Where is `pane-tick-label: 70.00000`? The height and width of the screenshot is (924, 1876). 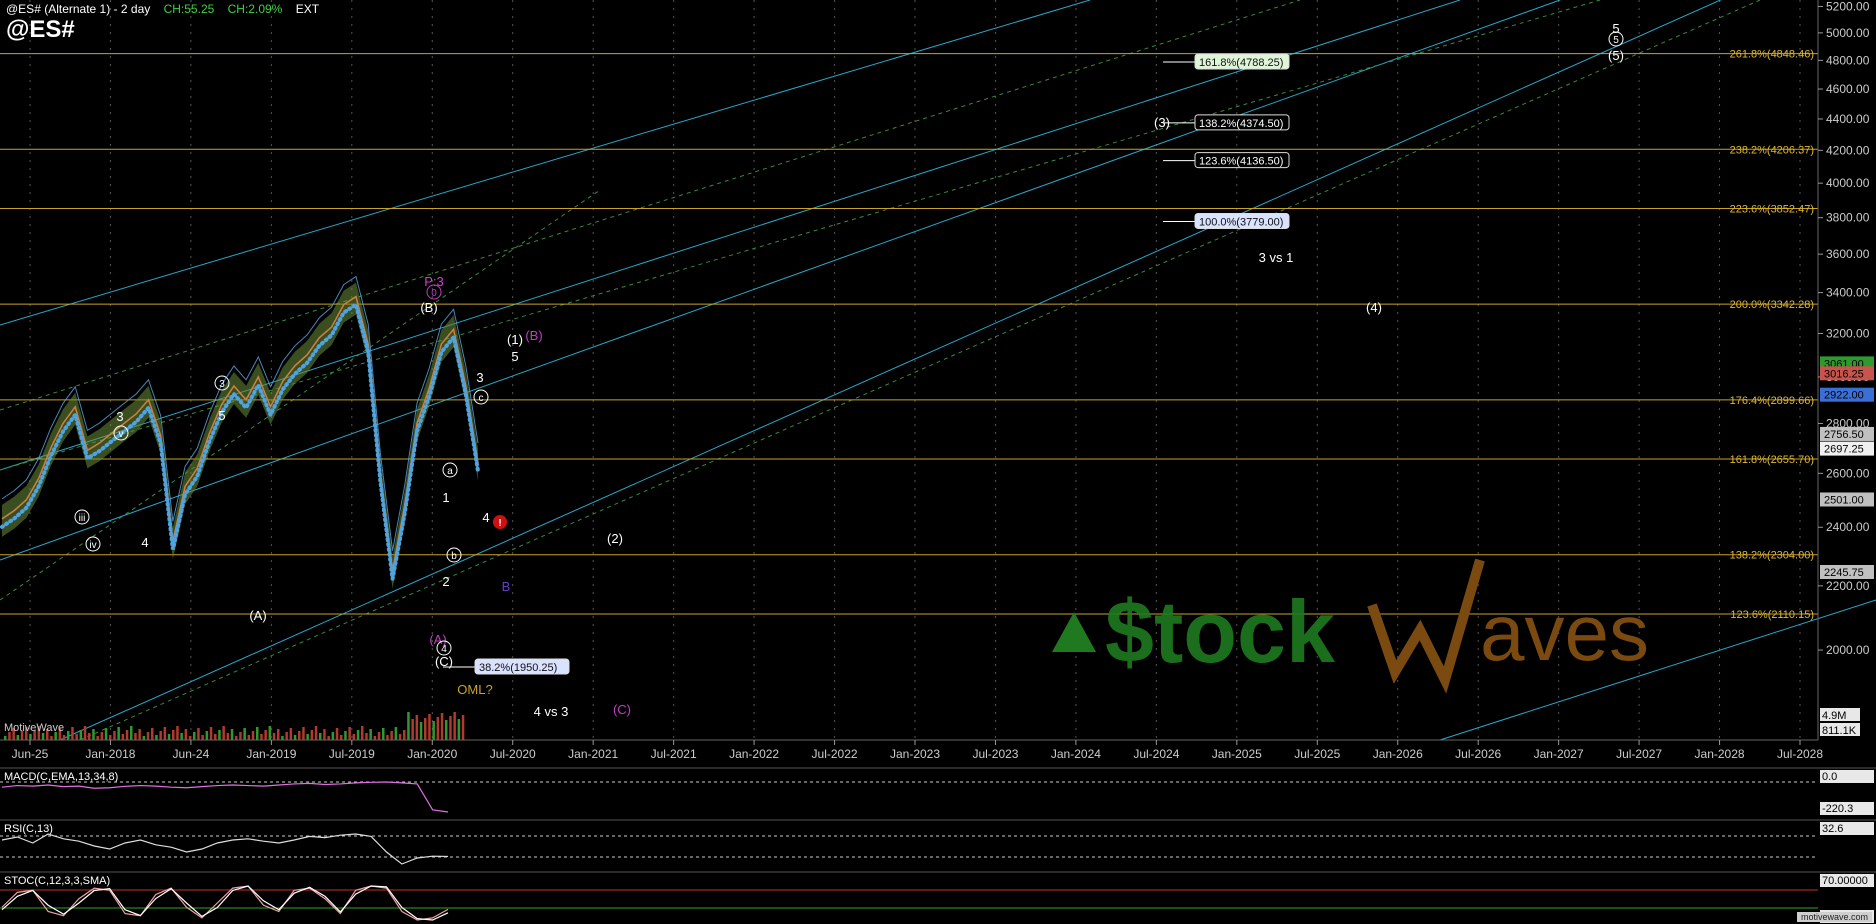
pane-tick-label: 70.00000 is located at coordinates (1845, 881).